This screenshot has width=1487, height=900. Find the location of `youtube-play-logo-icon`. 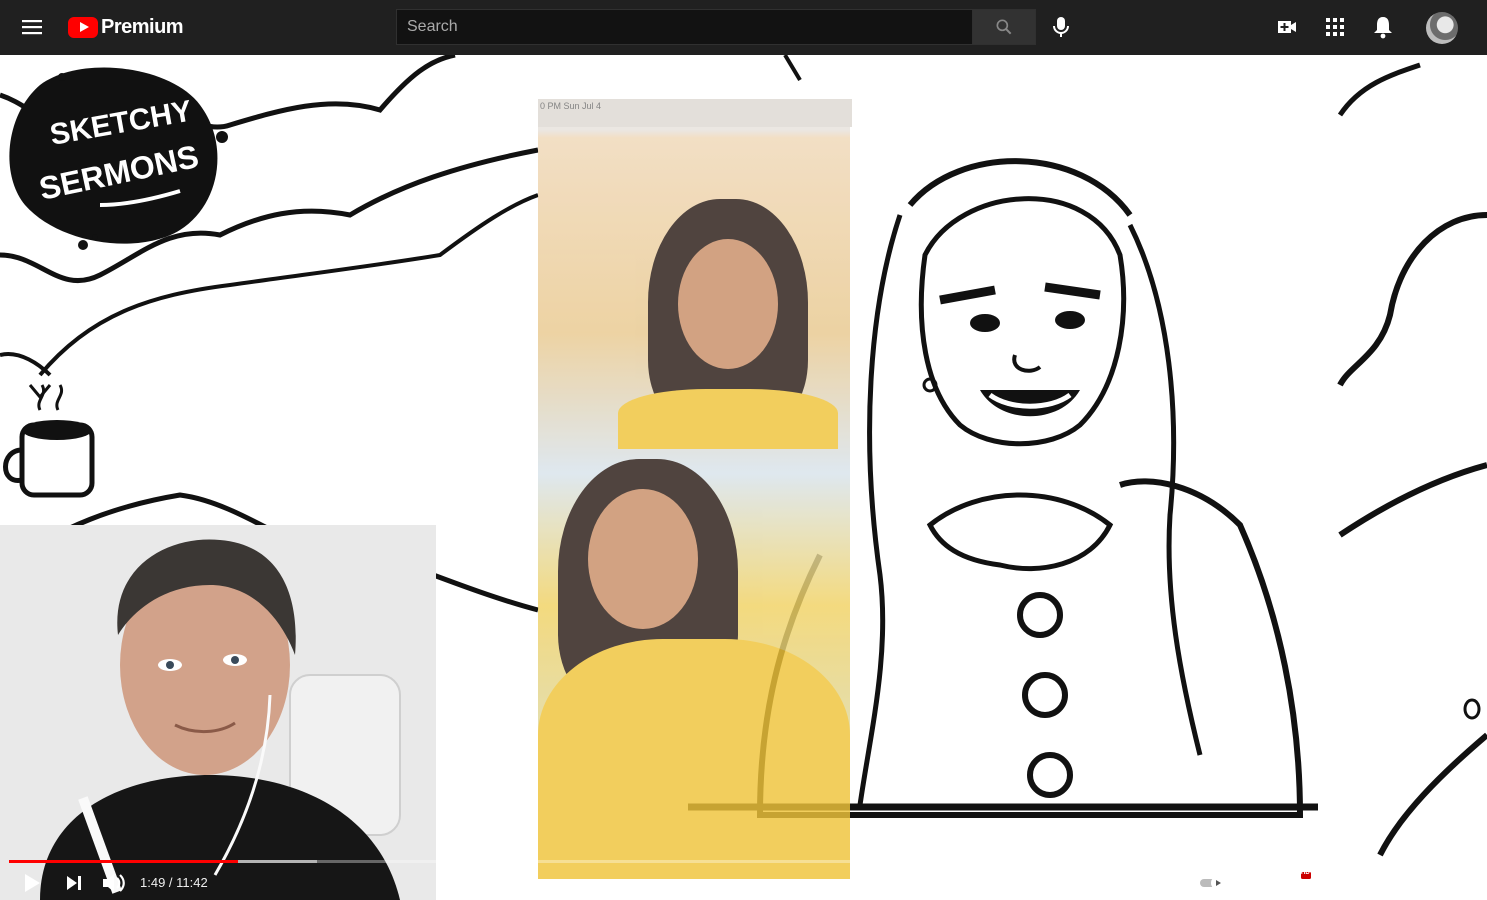

youtube-play-logo-icon is located at coordinates (83, 27).